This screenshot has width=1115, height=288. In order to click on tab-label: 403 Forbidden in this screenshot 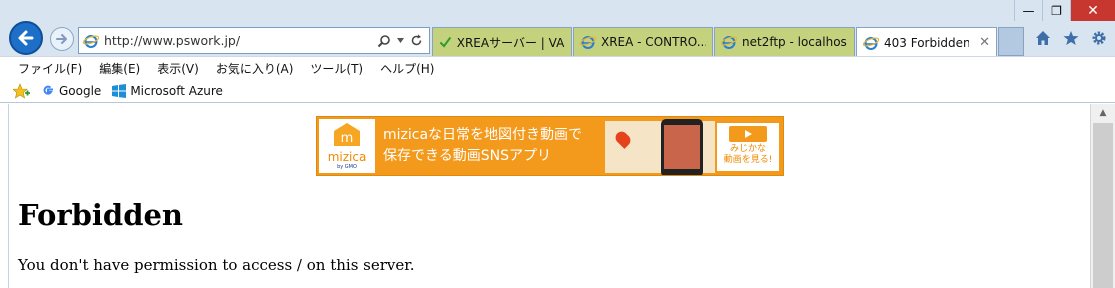, I will do `click(927, 42)`.